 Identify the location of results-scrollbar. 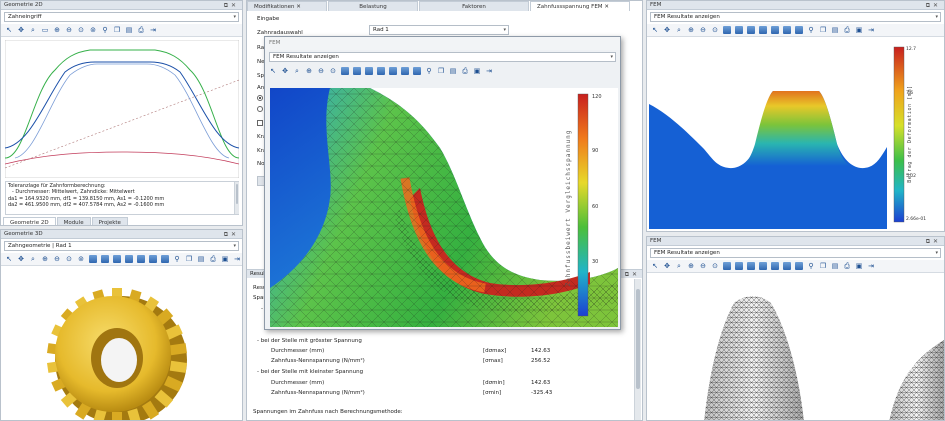
(637, 349).